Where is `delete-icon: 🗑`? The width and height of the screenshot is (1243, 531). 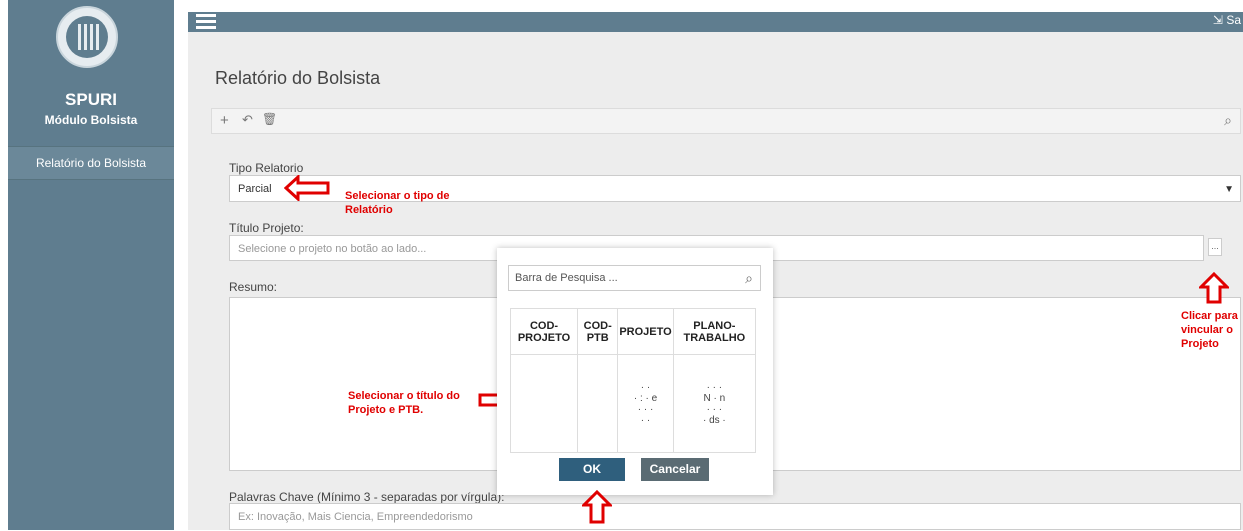
delete-icon: 🗑 is located at coordinates (269, 119).